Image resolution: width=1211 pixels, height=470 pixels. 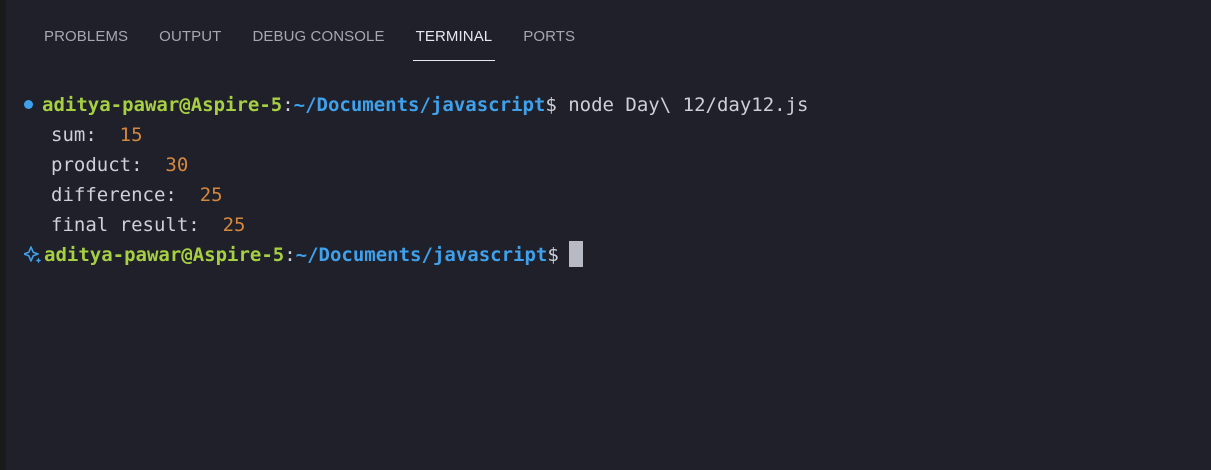 I want to click on output-value: 30, so click(x=177, y=165).